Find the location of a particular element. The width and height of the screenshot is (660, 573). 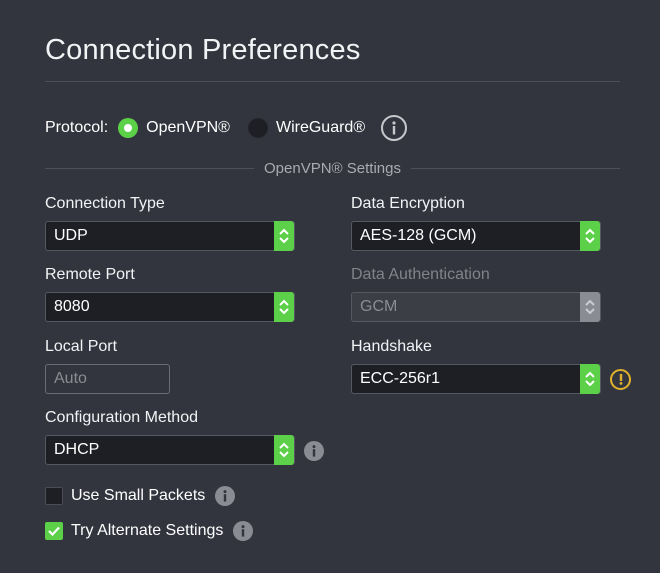

data-authentication-select: GCM is located at coordinates (476, 307).